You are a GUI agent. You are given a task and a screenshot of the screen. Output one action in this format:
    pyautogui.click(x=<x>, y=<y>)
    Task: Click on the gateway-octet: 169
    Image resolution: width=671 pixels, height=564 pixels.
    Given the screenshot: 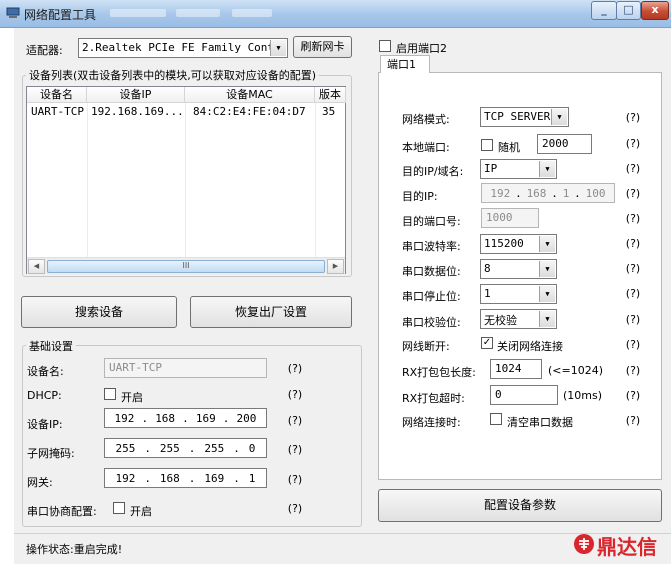 What is the action you would take?
    pyautogui.click(x=214, y=478)
    